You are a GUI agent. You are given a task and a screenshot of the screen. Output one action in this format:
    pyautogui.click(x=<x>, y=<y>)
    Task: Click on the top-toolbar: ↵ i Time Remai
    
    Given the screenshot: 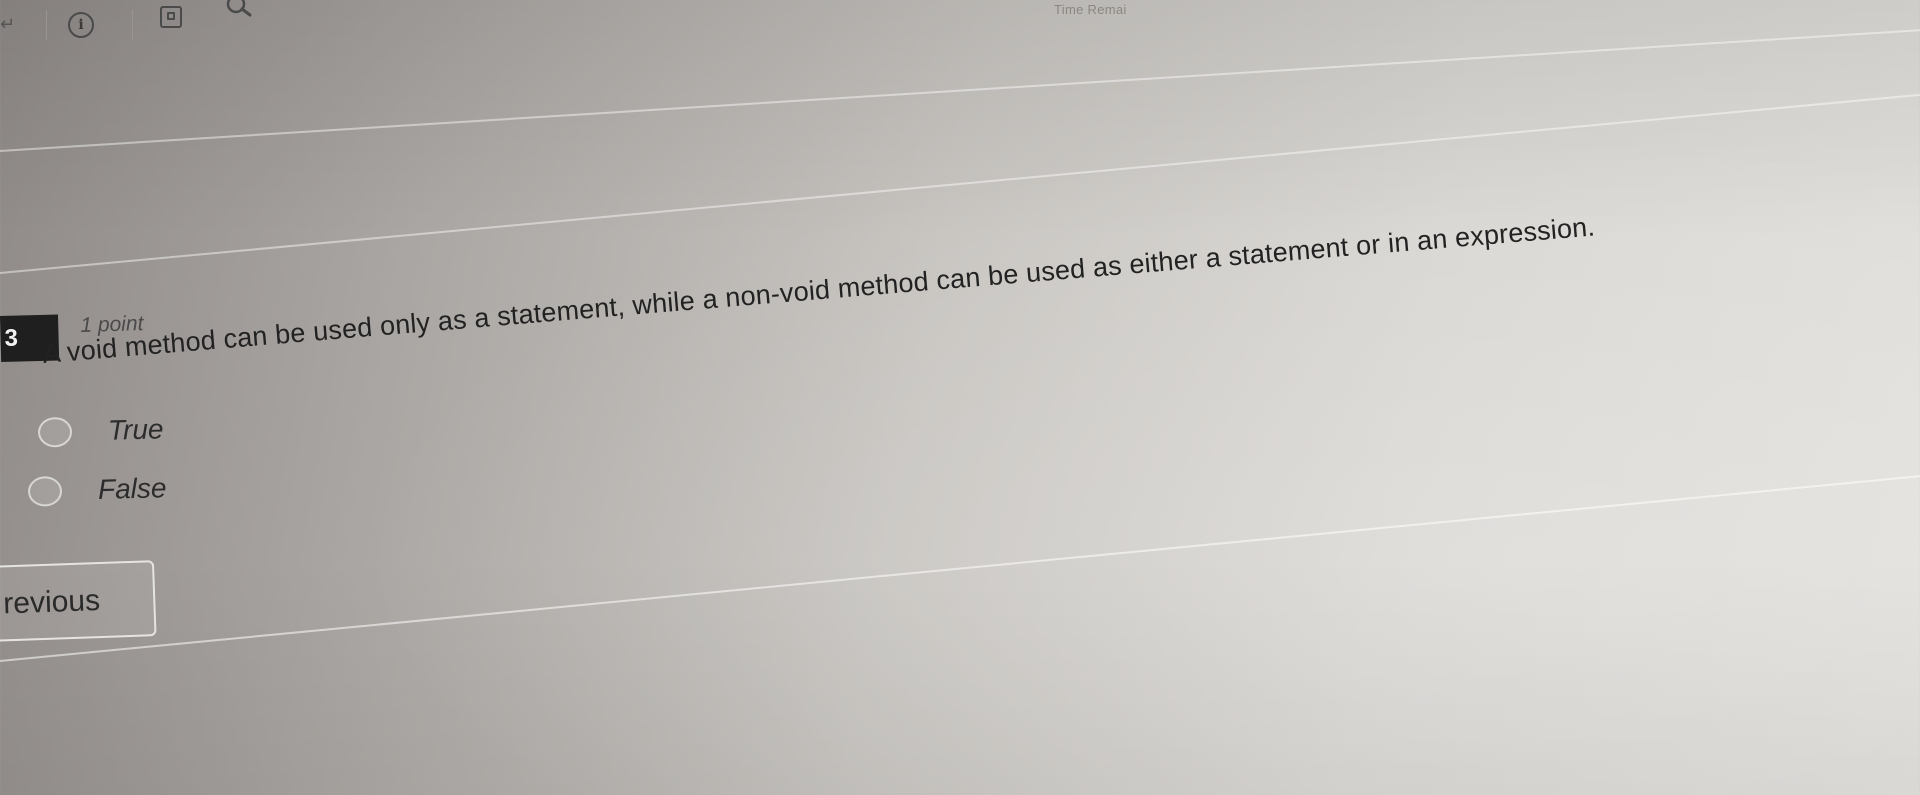 What is the action you would take?
    pyautogui.click(x=960, y=26)
    